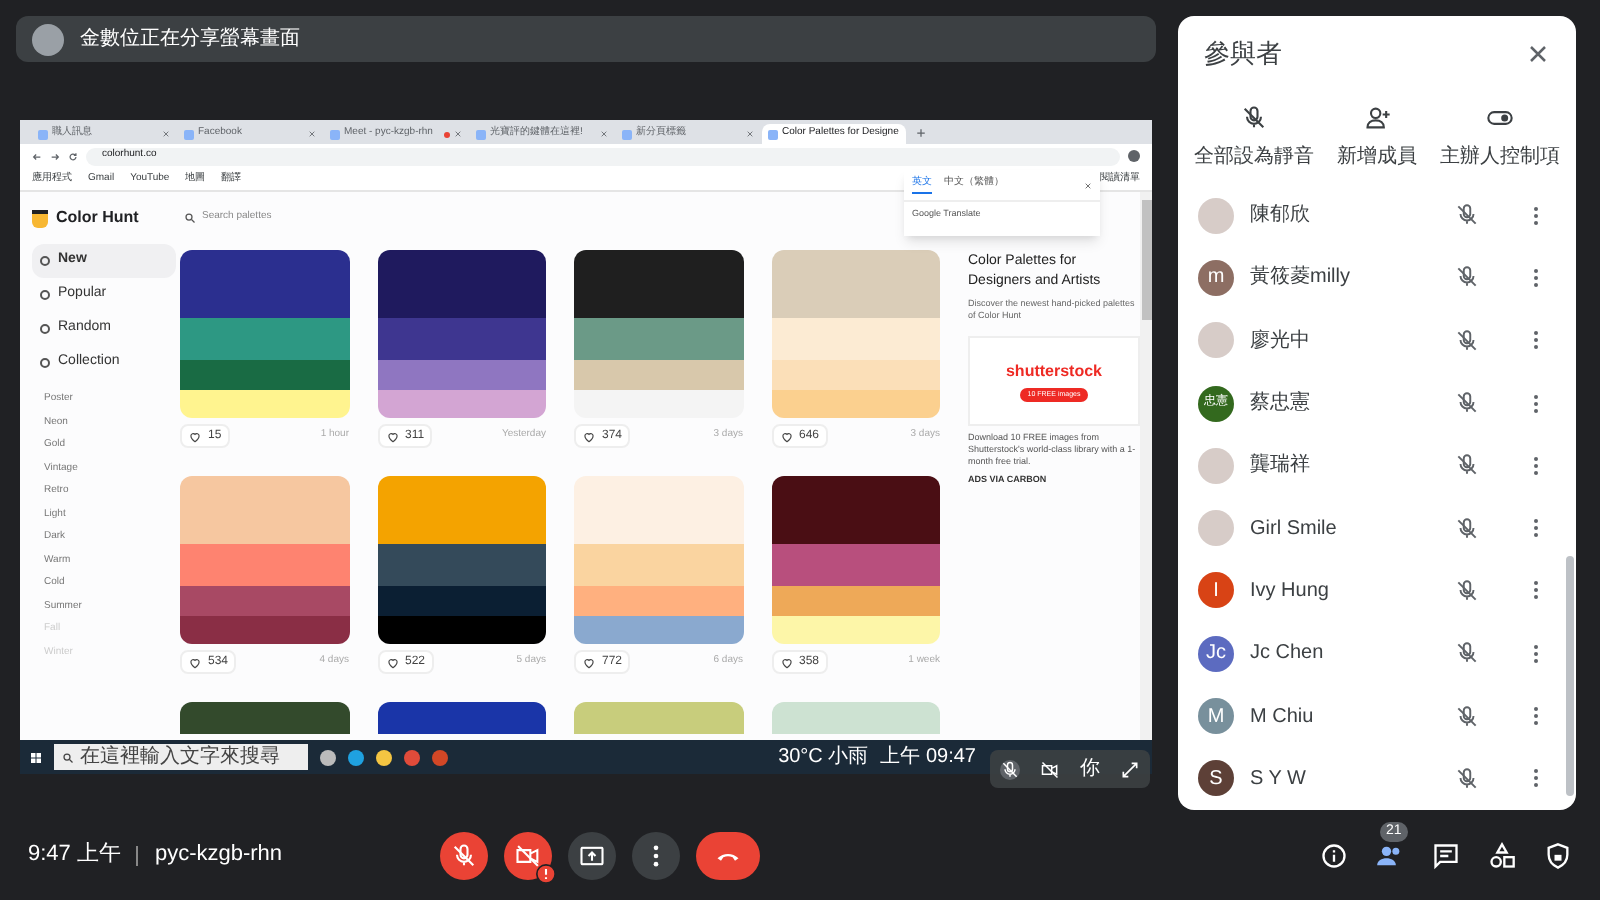 The image size is (1600, 900). I want to click on avatar: Jc, so click(1216, 653).